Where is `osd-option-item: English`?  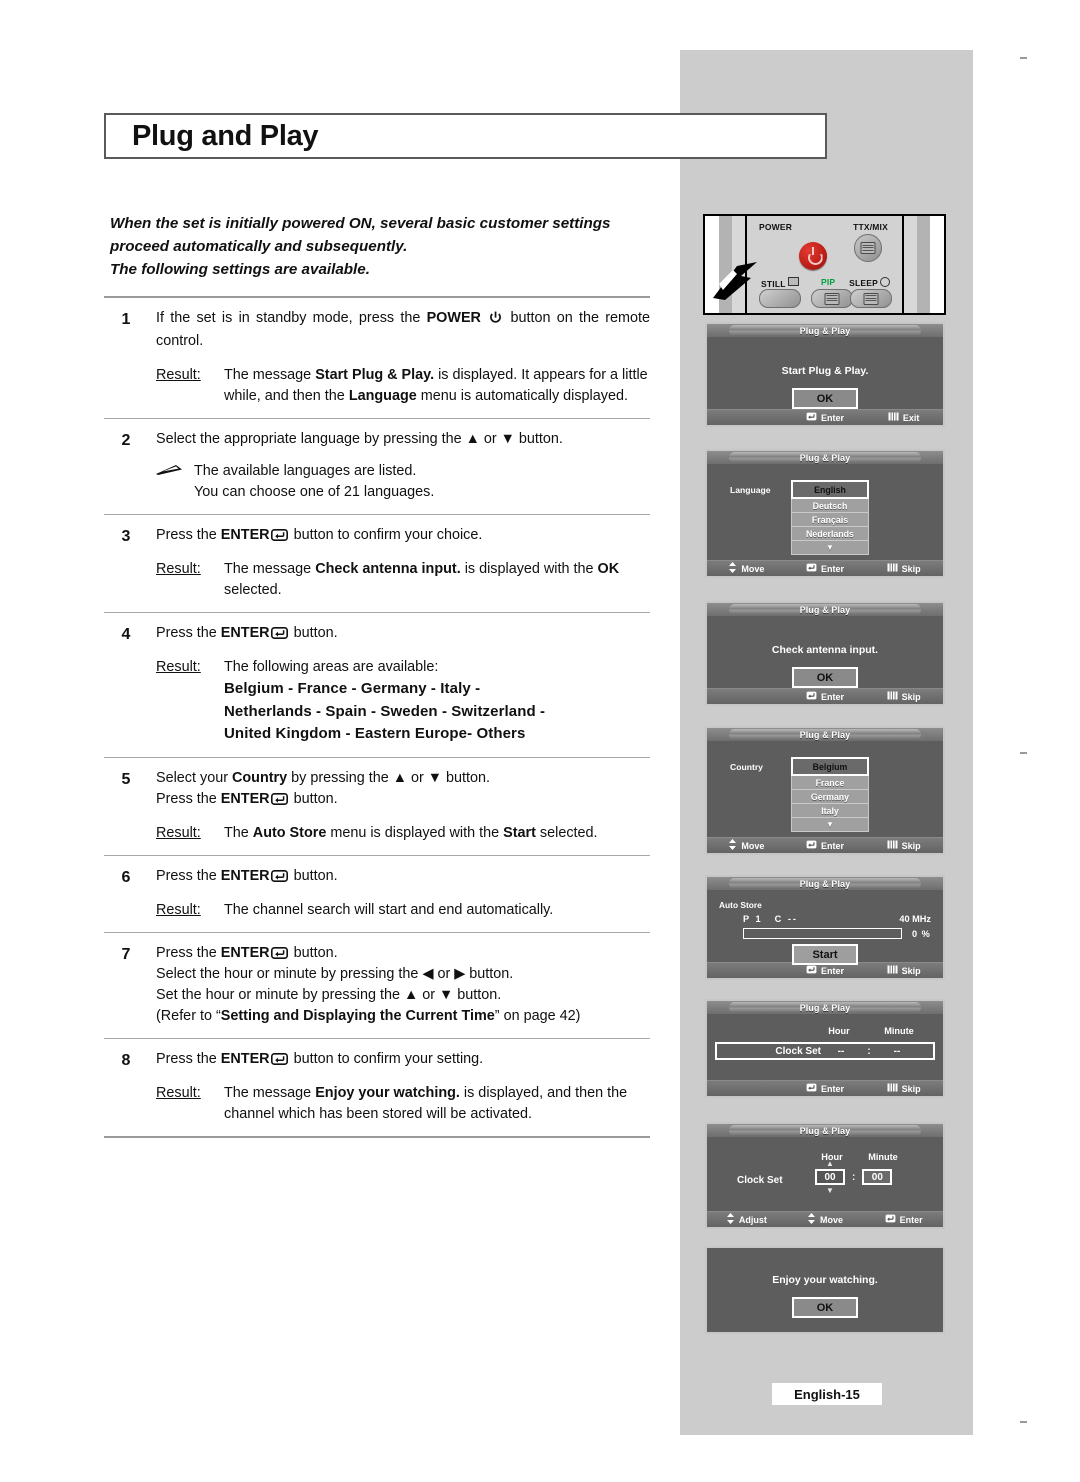 osd-option-item: English is located at coordinates (830, 489).